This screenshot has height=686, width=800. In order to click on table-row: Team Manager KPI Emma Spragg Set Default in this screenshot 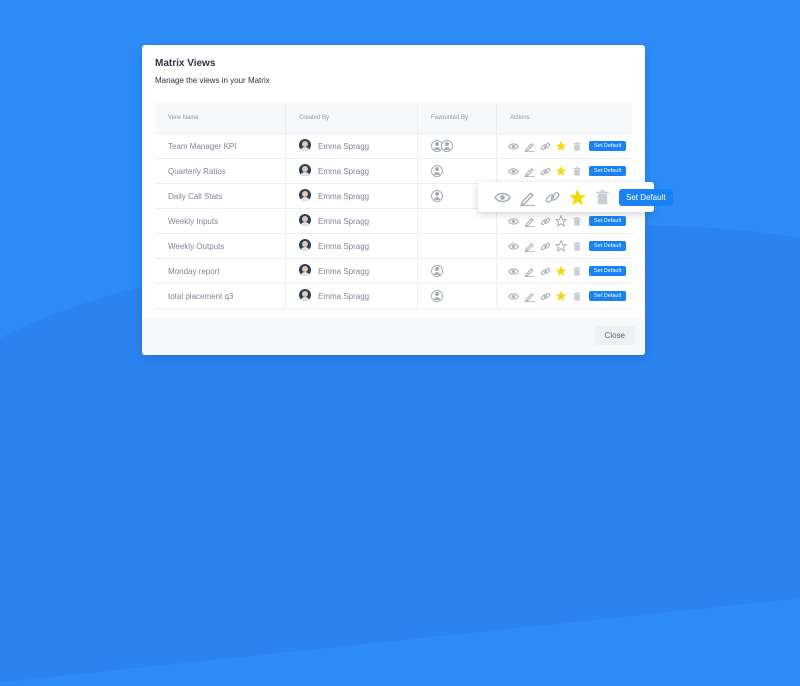, I will do `click(393, 146)`.